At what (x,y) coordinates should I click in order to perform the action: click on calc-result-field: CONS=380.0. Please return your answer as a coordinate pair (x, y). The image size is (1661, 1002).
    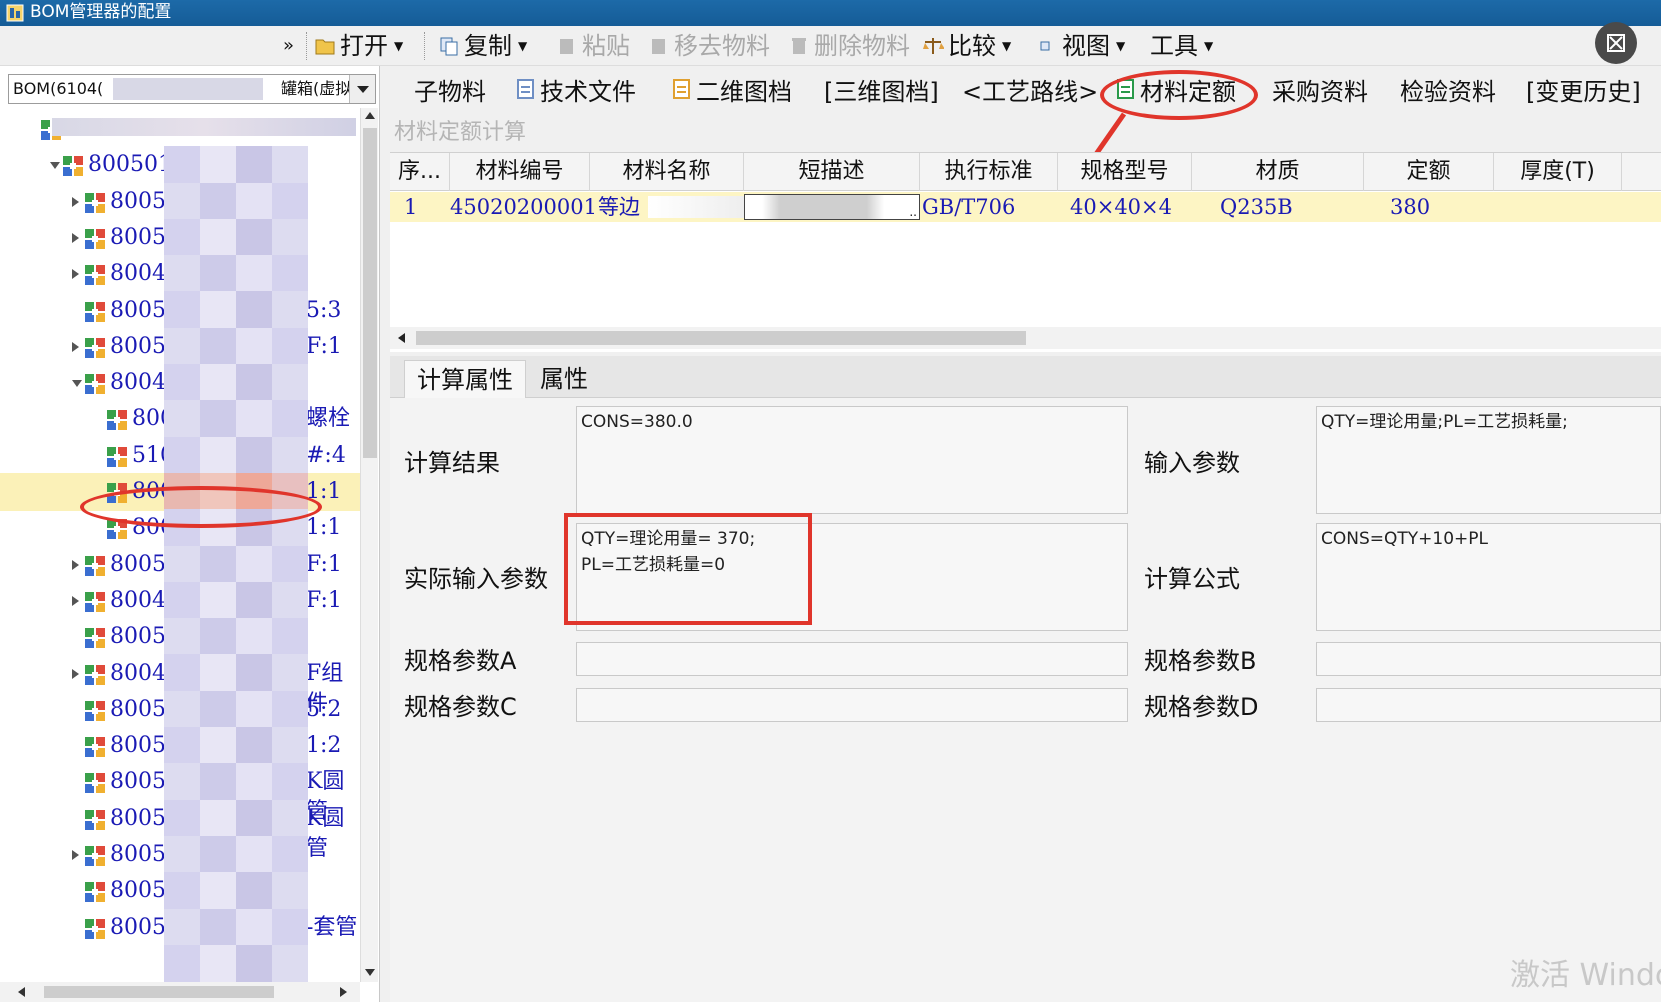
    Looking at the image, I should click on (852, 460).